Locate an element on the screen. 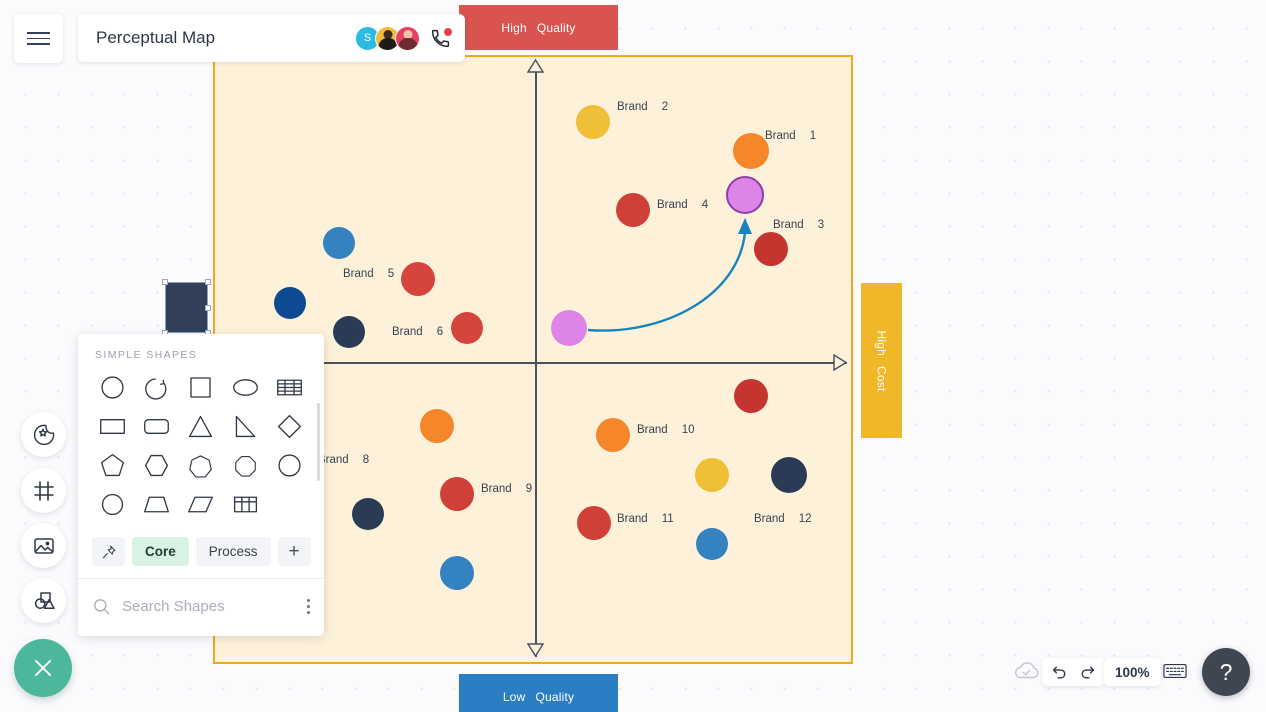  brand-label-number: 8 is located at coordinates (366, 460).